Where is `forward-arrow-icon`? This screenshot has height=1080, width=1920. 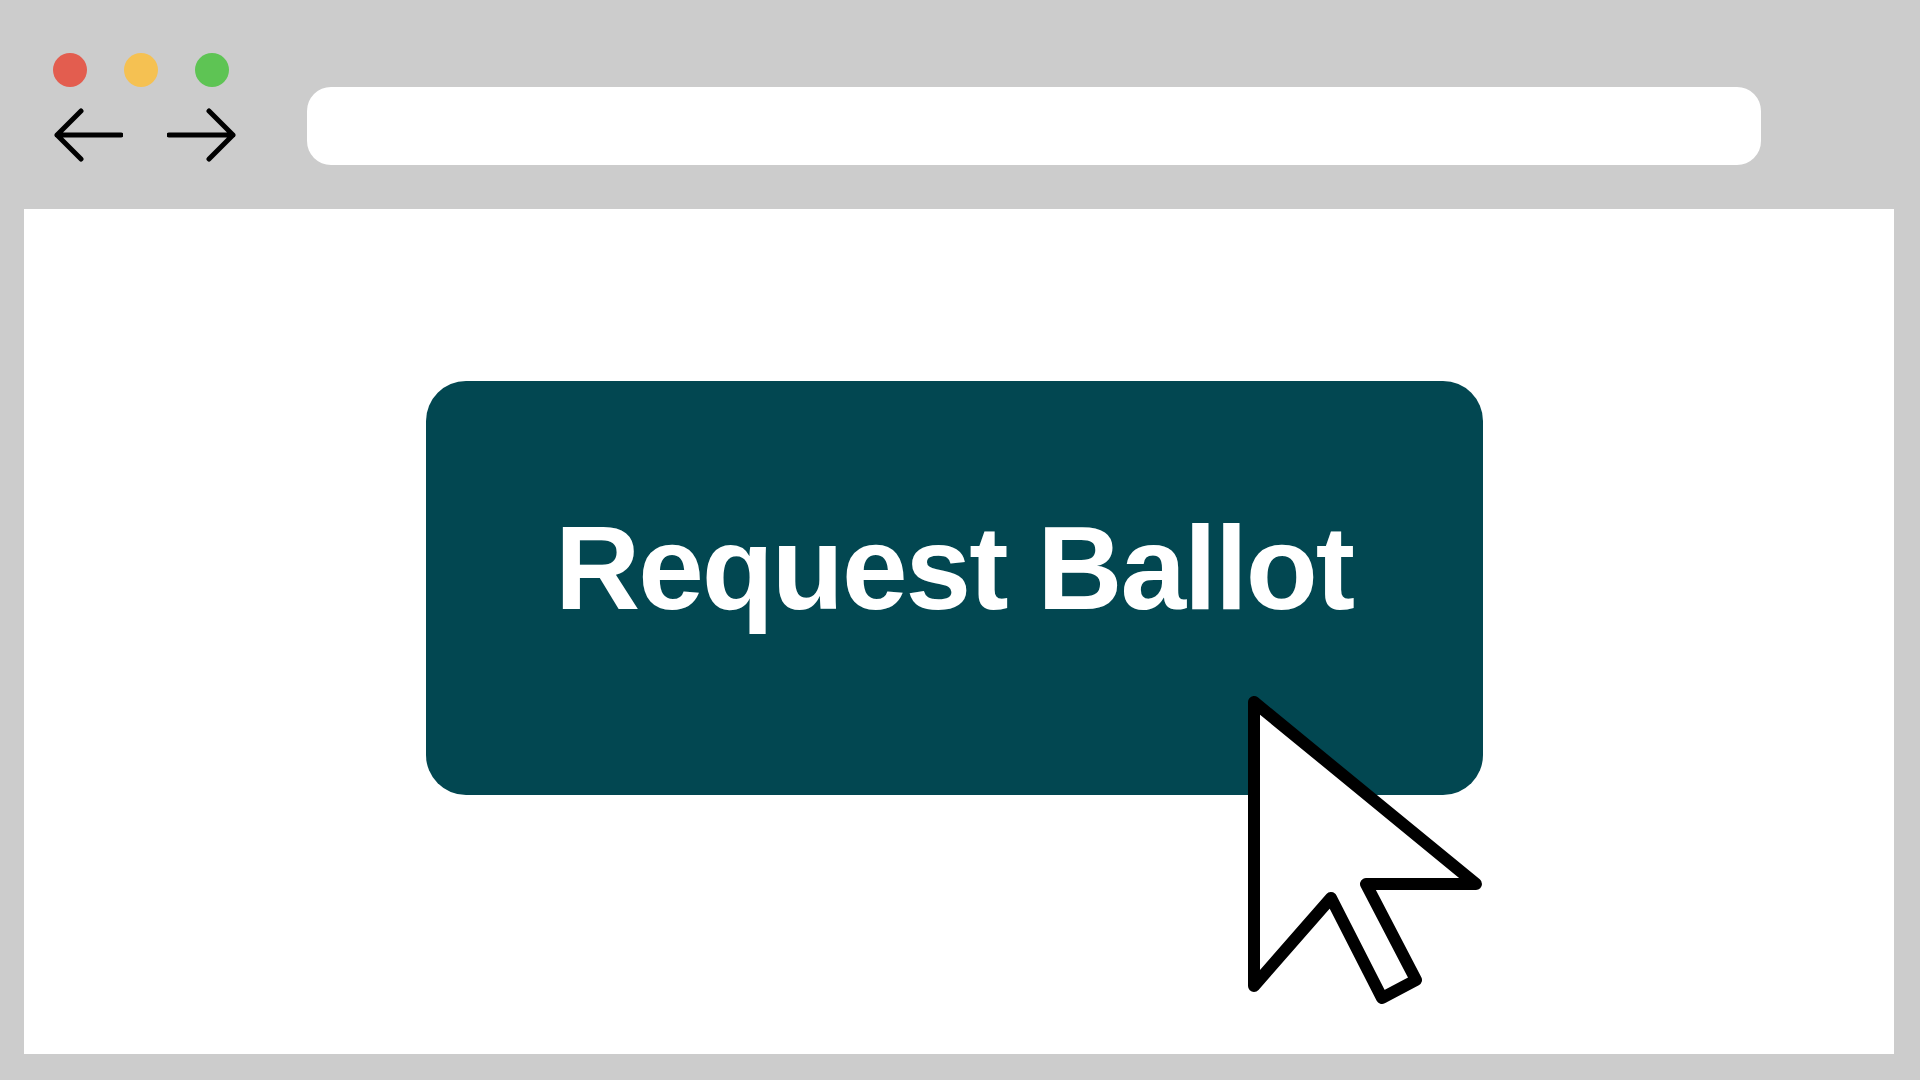
forward-arrow-icon is located at coordinates (202, 135).